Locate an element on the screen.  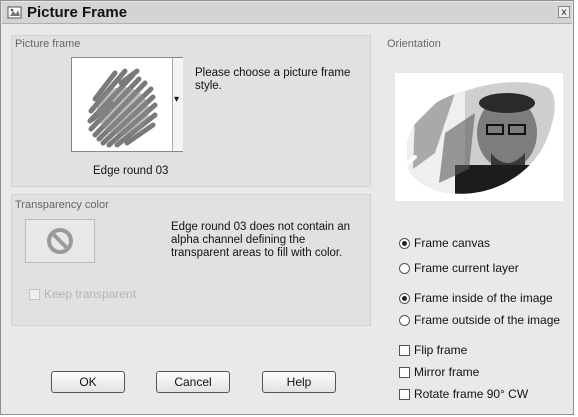
frame-current-layer-label: Frame current layer is located at coordinates (466, 268).